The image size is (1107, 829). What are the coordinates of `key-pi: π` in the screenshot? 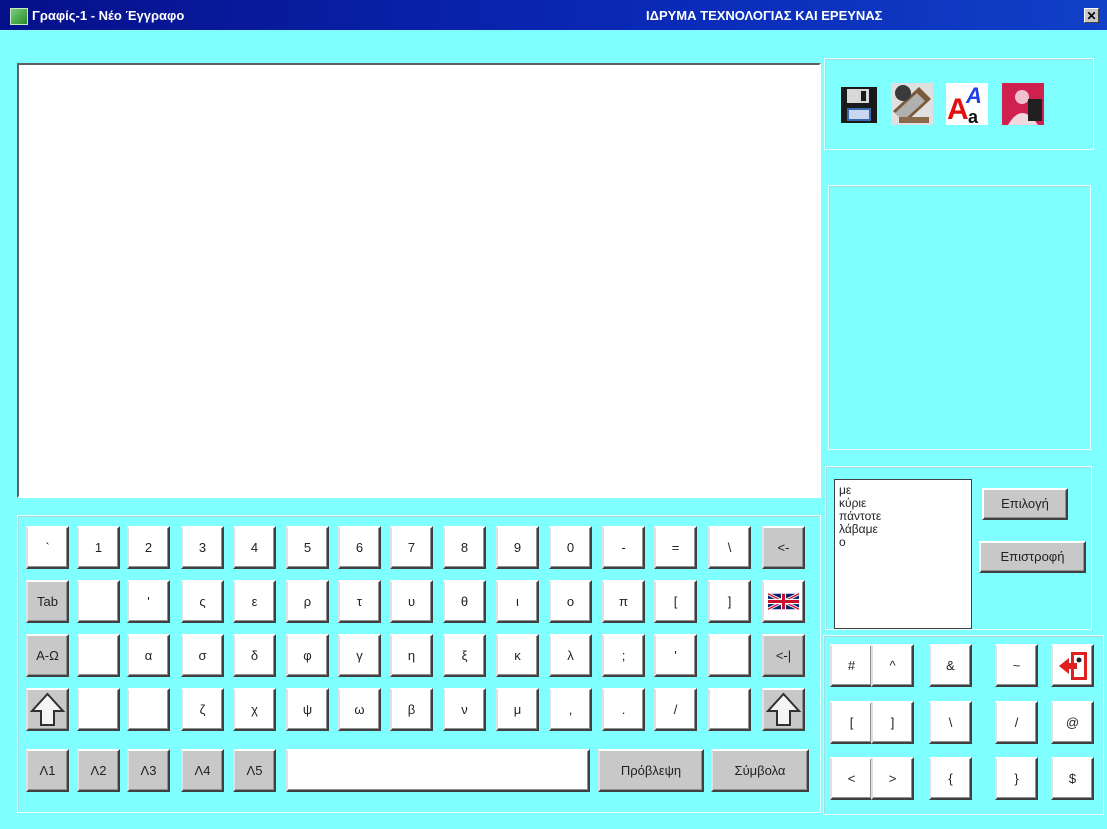 It's located at (623, 601).